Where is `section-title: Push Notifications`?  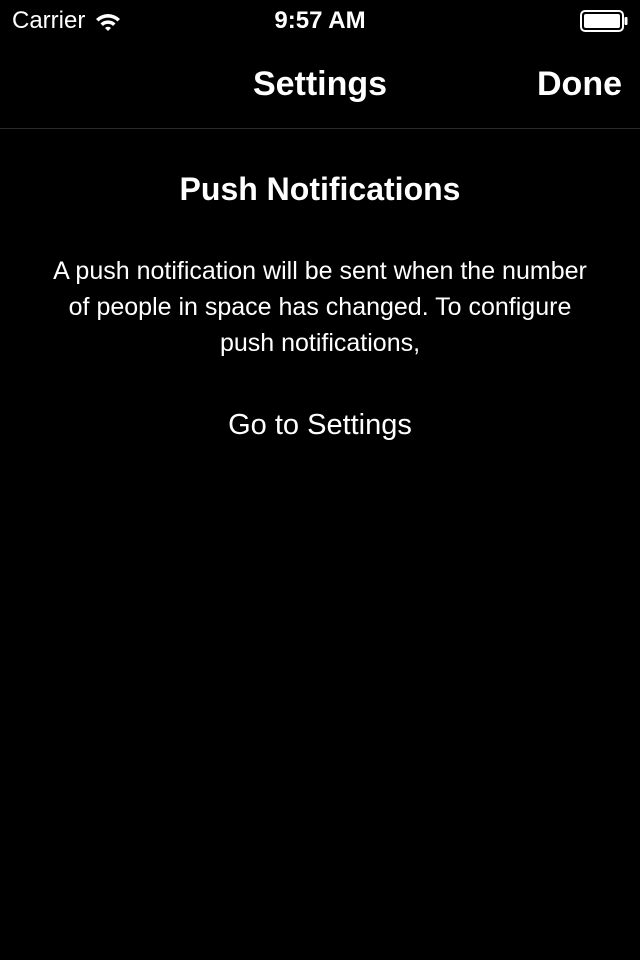
section-title: Push Notifications is located at coordinates (320, 189).